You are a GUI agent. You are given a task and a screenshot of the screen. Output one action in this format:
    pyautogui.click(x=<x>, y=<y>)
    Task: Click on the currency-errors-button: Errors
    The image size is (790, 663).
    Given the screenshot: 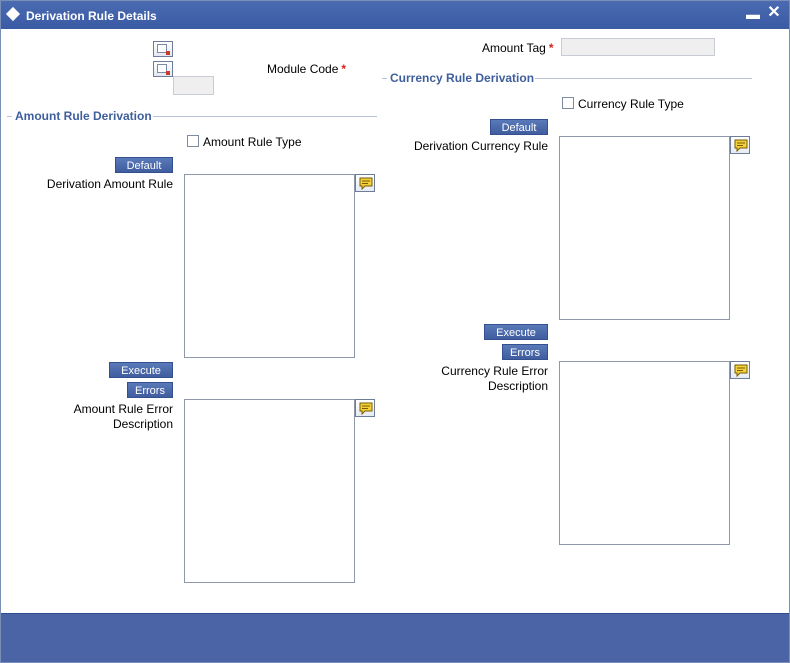 What is the action you would take?
    pyautogui.click(x=525, y=352)
    